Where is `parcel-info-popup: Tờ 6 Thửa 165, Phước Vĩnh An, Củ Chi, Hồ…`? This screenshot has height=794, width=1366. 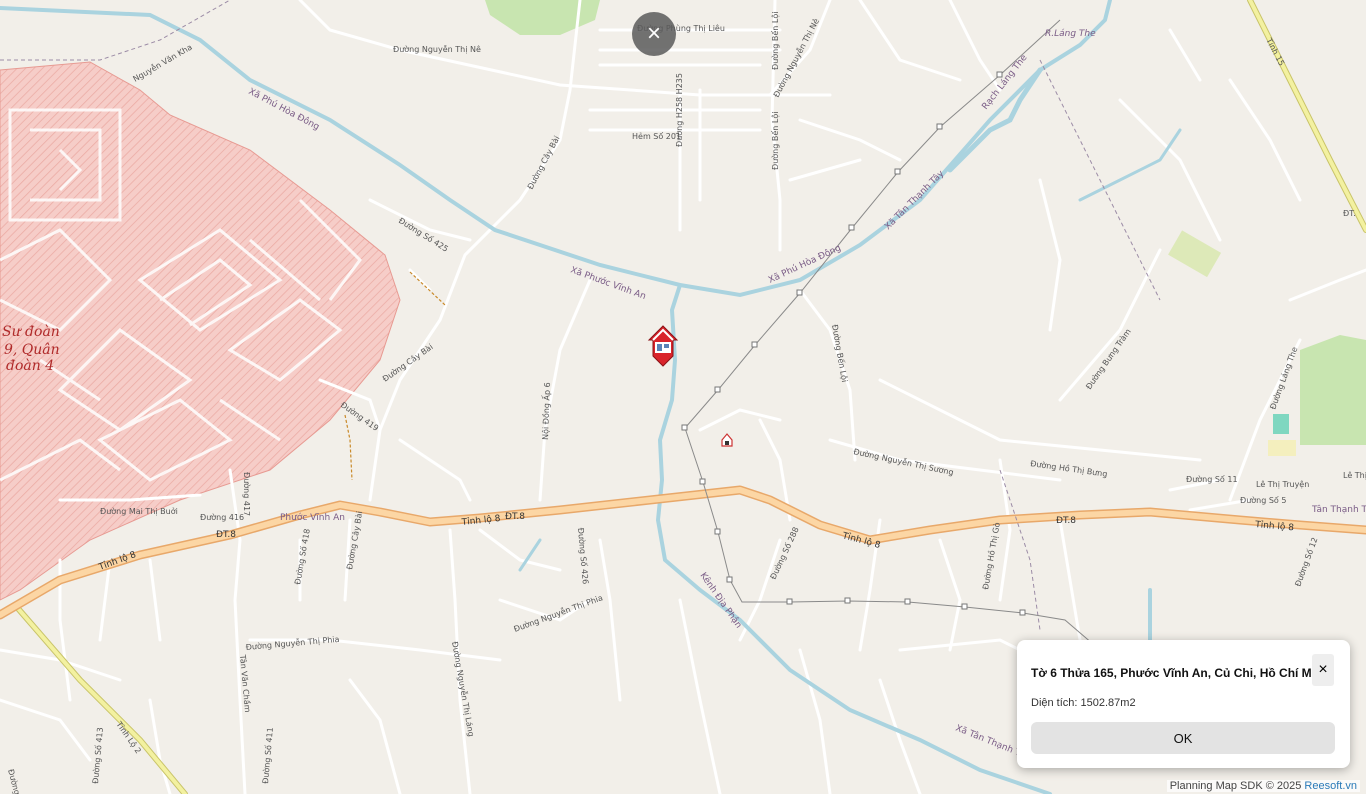 parcel-info-popup: Tờ 6 Thửa 165, Phước Vĩnh An, Củ Chi, Hồ… is located at coordinates (1183, 704).